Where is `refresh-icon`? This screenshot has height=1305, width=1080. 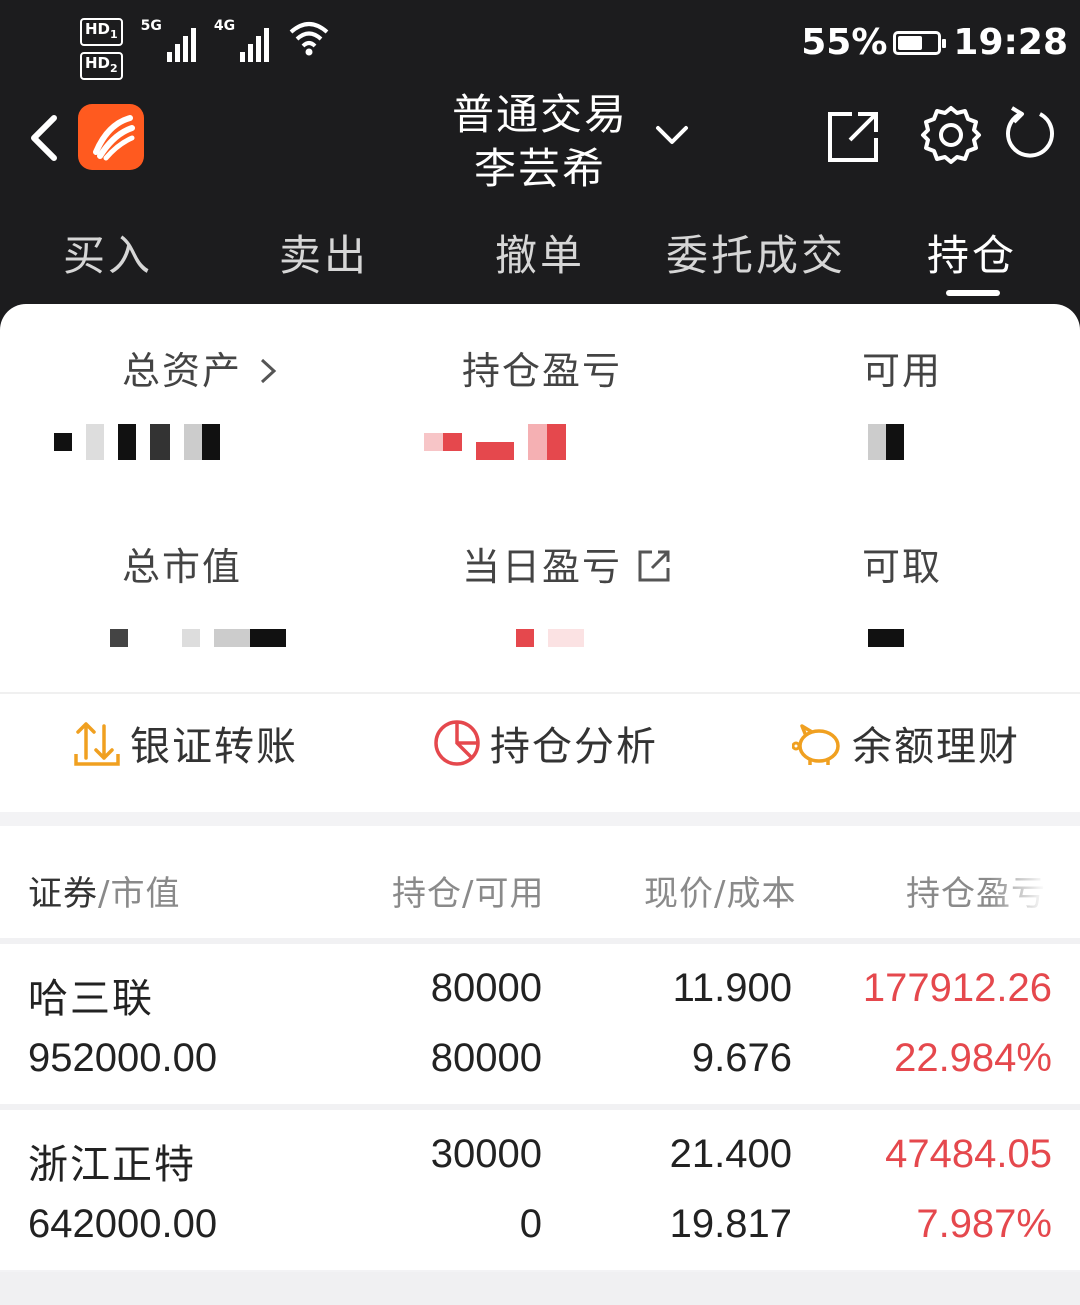 refresh-icon is located at coordinates (1030, 135).